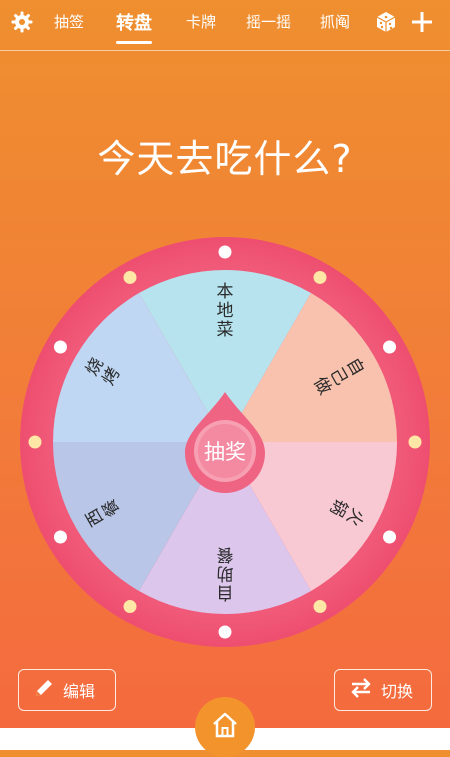 This screenshot has width=450, height=757. Describe the element at coordinates (225, 452) in the screenshot. I see `spin-button-label: 抽奖` at that location.